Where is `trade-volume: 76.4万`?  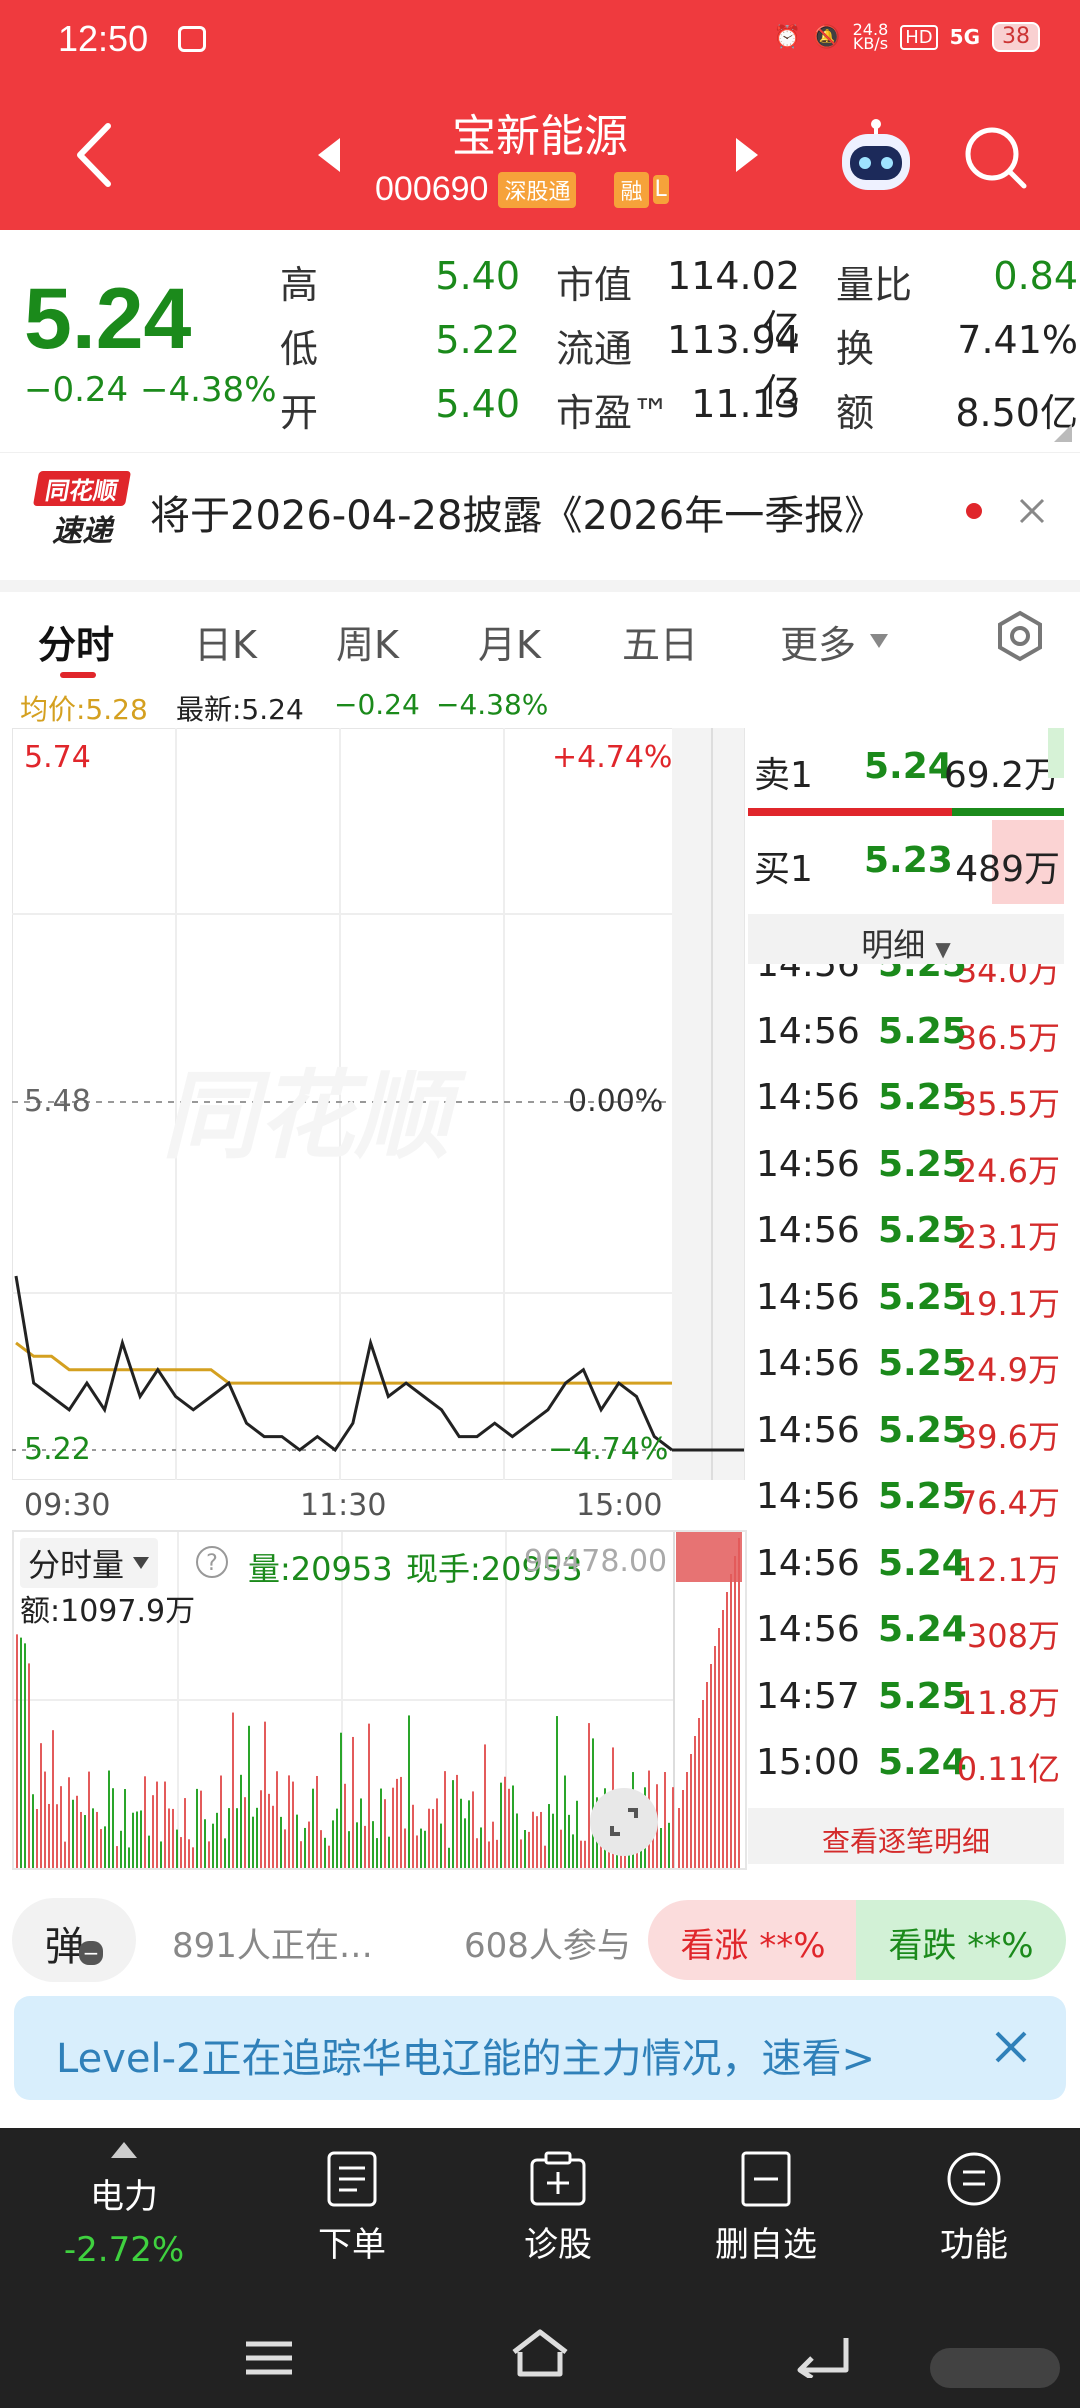
trade-volume: 76.4万 is located at coordinates (1008, 1503).